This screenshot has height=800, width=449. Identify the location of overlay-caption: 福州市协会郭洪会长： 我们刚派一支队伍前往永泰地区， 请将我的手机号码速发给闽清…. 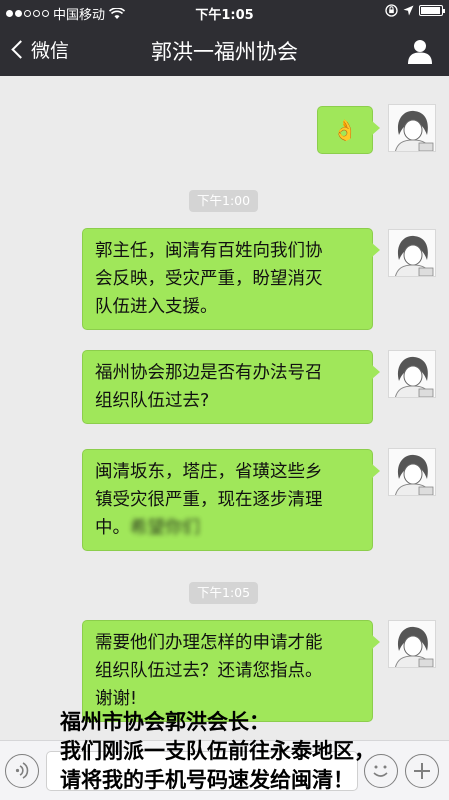
(254, 751).